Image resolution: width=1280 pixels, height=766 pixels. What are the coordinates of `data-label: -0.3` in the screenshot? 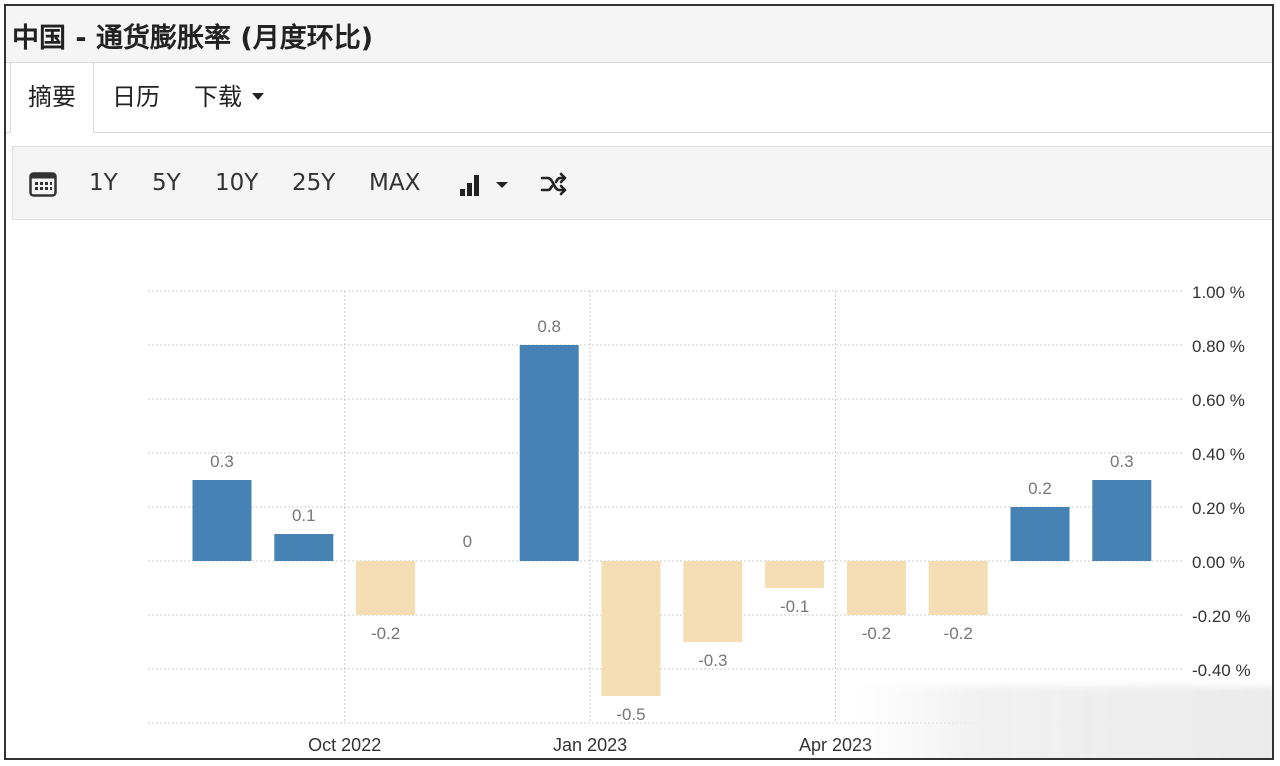 It's located at (712, 660).